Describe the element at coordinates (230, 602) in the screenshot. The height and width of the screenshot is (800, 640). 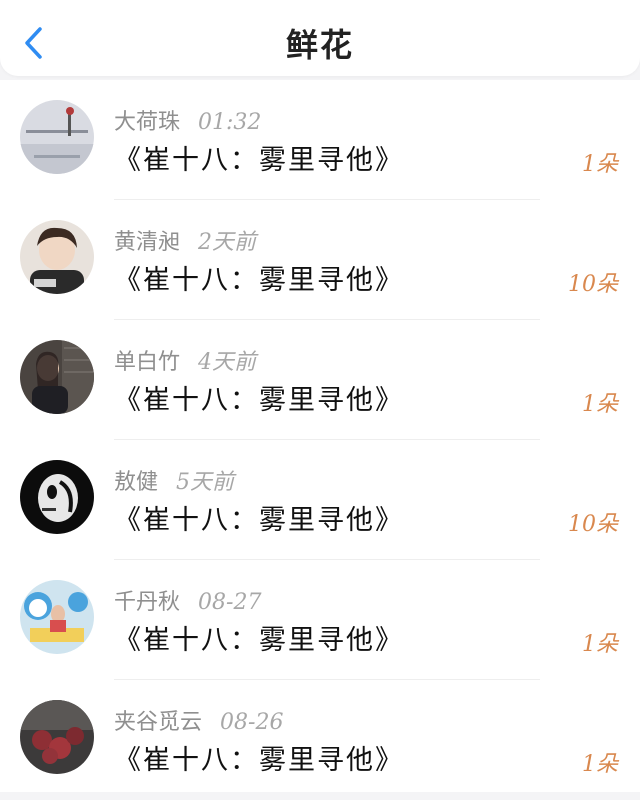
I see `timestamp: 08-27` at that location.